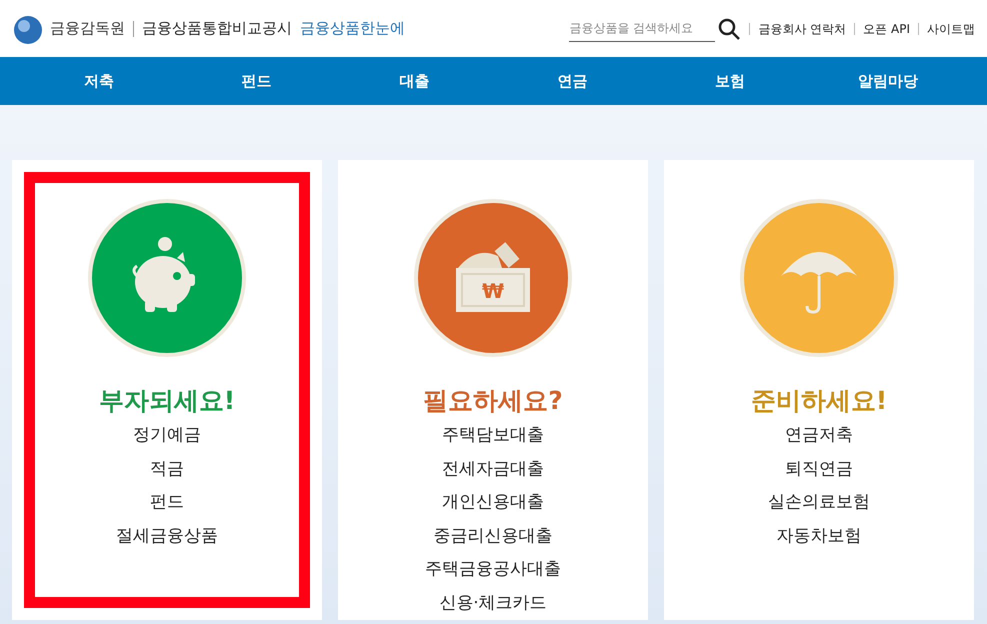  Describe the element at coordinates (642, 29) in the screenshot. I see `search-field: 금융상품을 검색하세요` at that location.